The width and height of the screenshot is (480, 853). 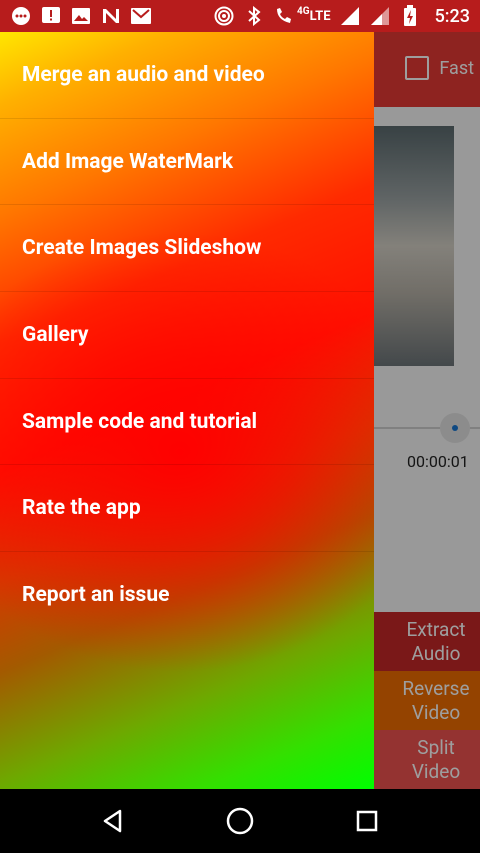 I want to click on alert-icon, so click(x=51, y=16).